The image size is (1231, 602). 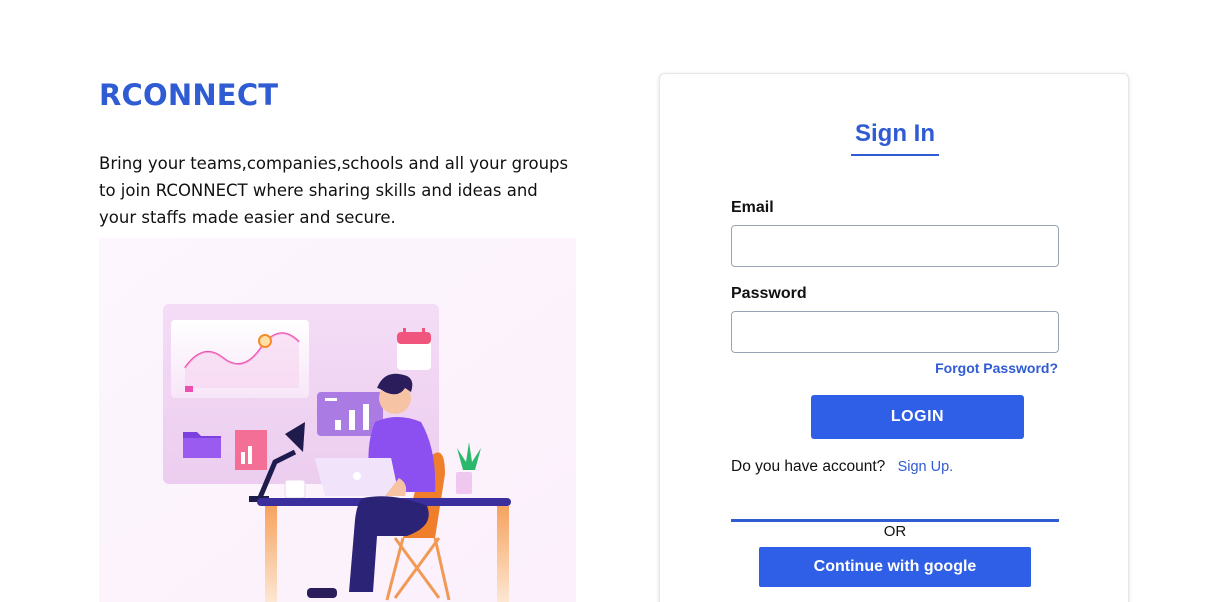 What do you see at coordinates (895, 531) in the screenshot?
I see `or-separator: OR` at bounding box center [895, 531].